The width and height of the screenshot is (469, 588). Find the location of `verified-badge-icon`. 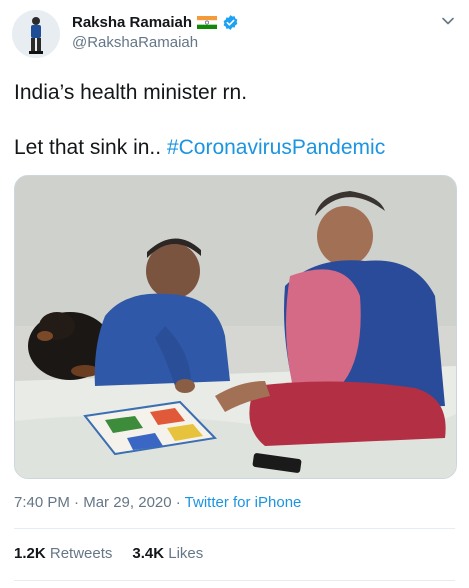

verified-badge-icon is located at coordinates (230, 22).